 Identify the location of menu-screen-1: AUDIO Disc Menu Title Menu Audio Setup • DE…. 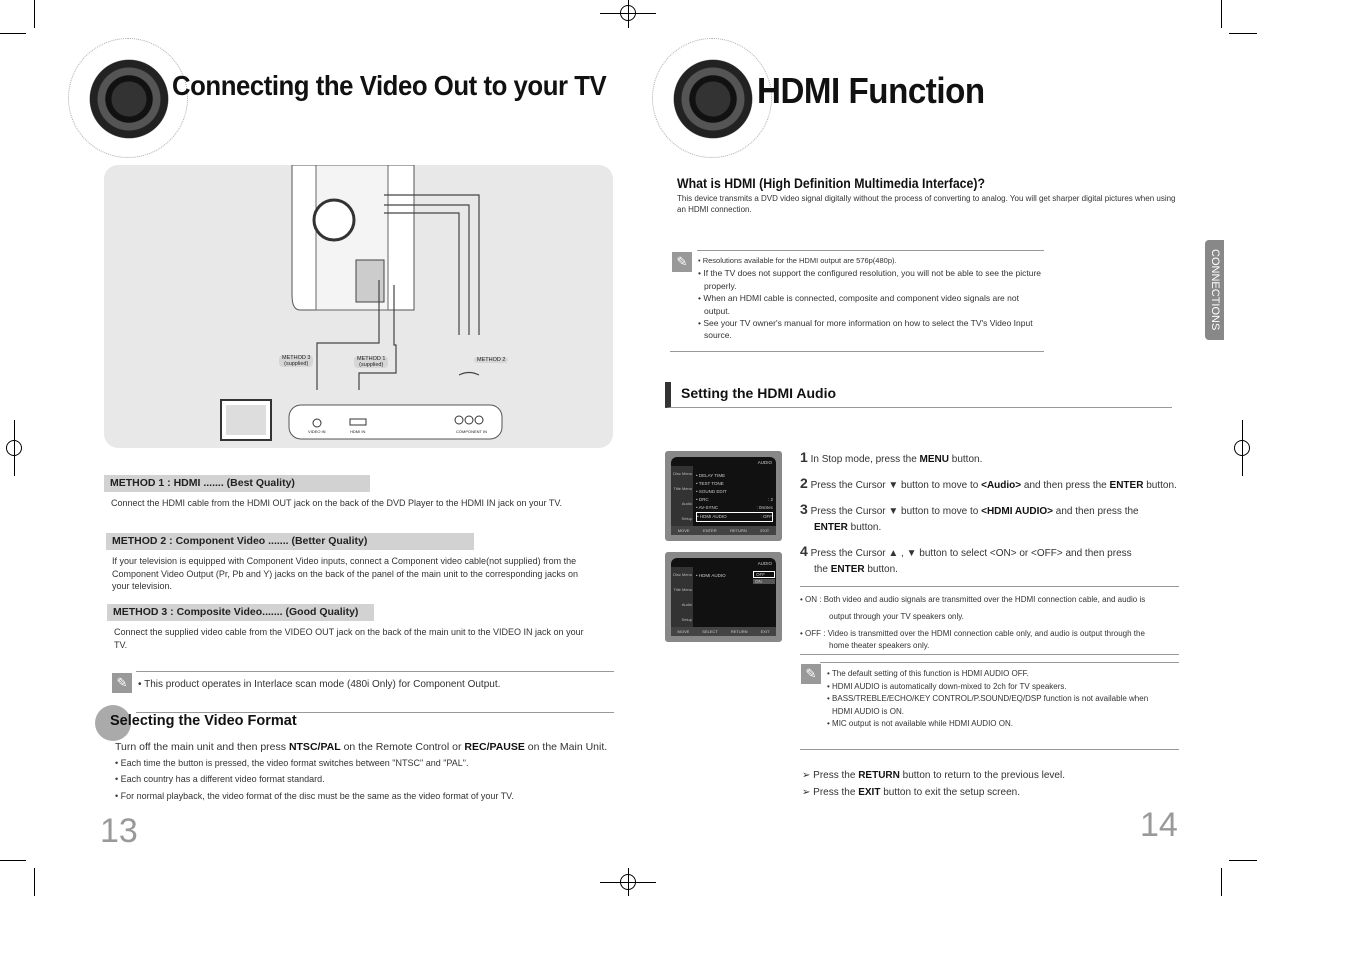
(723, 496).